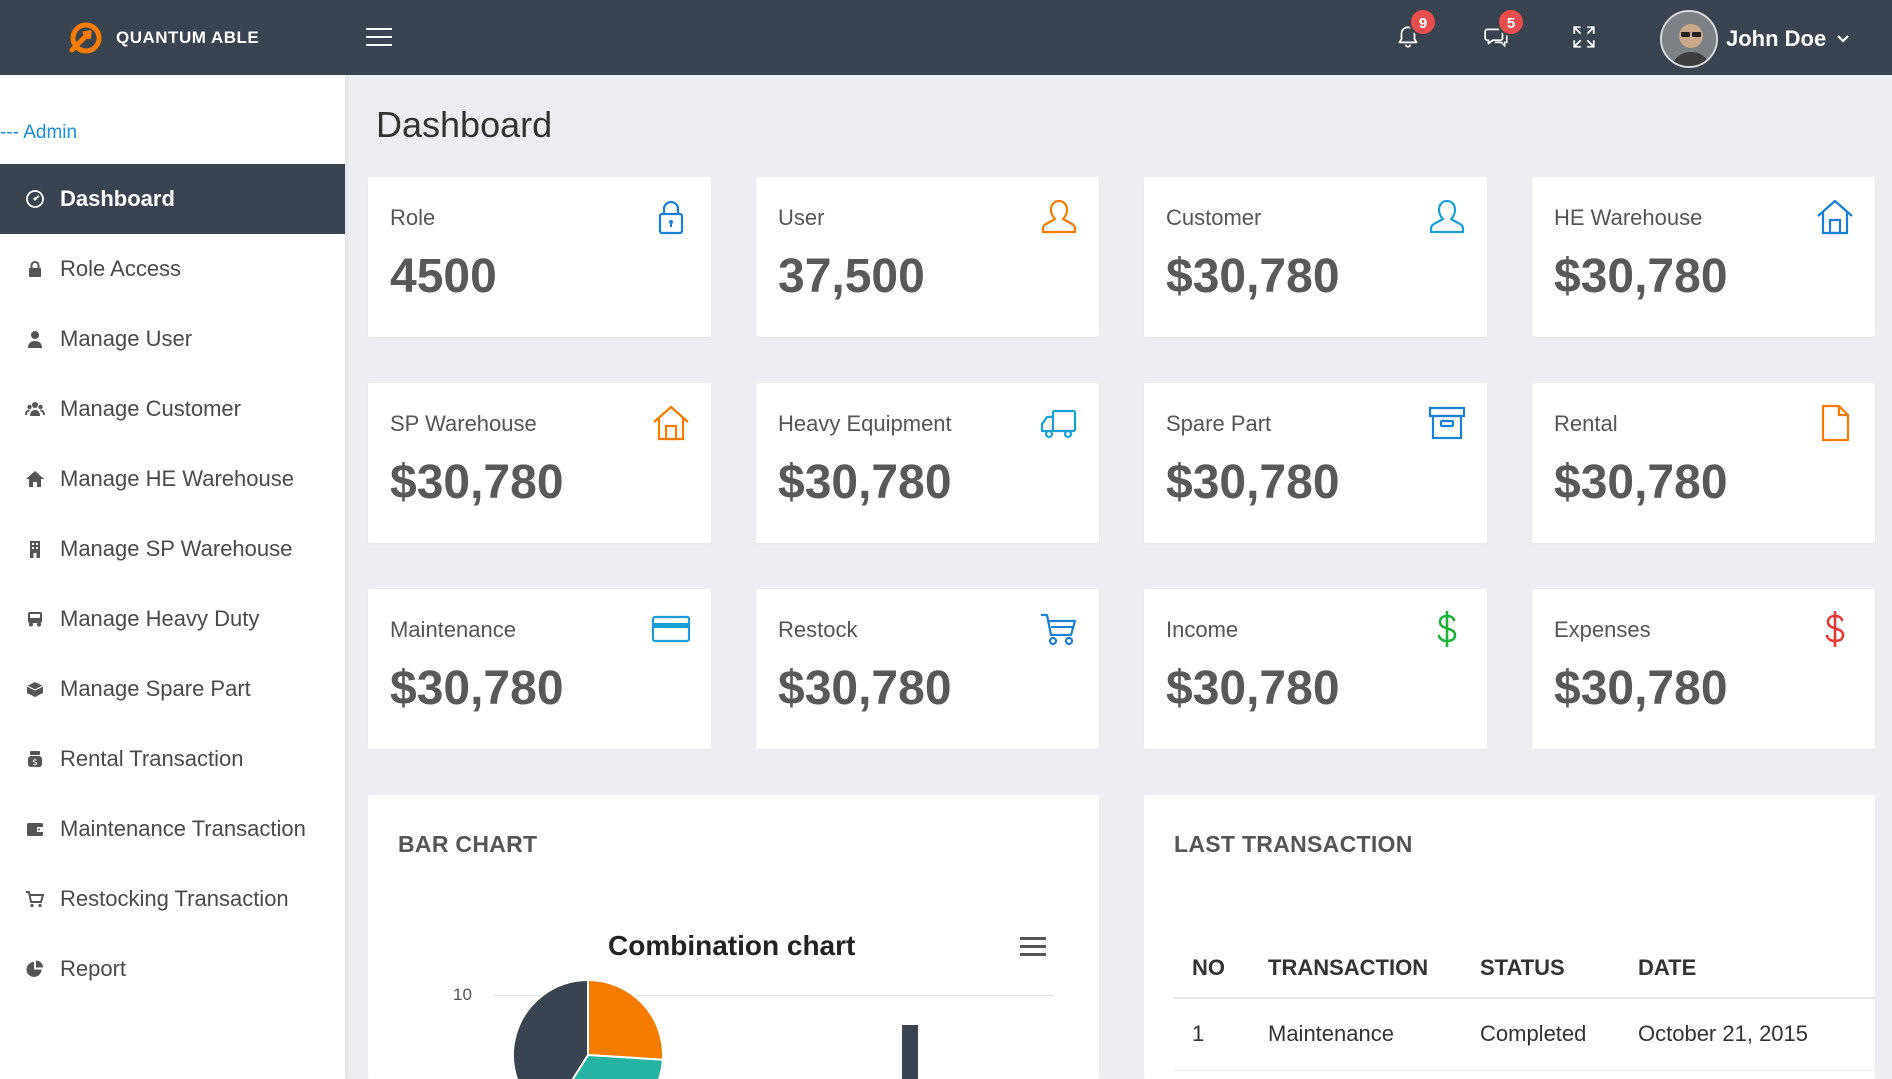 This screenshot has height=1079, width=1892. I want to click on cart-icon, so click(35, 899).